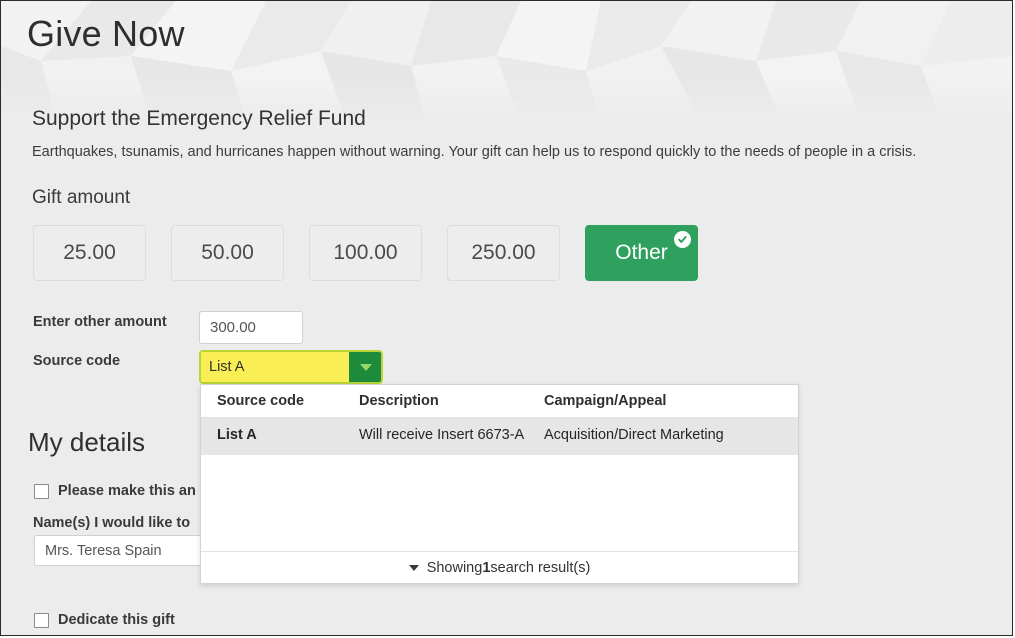 This screenshot has width=1015, height=638. I want to click on amount-button-50: 50.00, so click(227, 253).